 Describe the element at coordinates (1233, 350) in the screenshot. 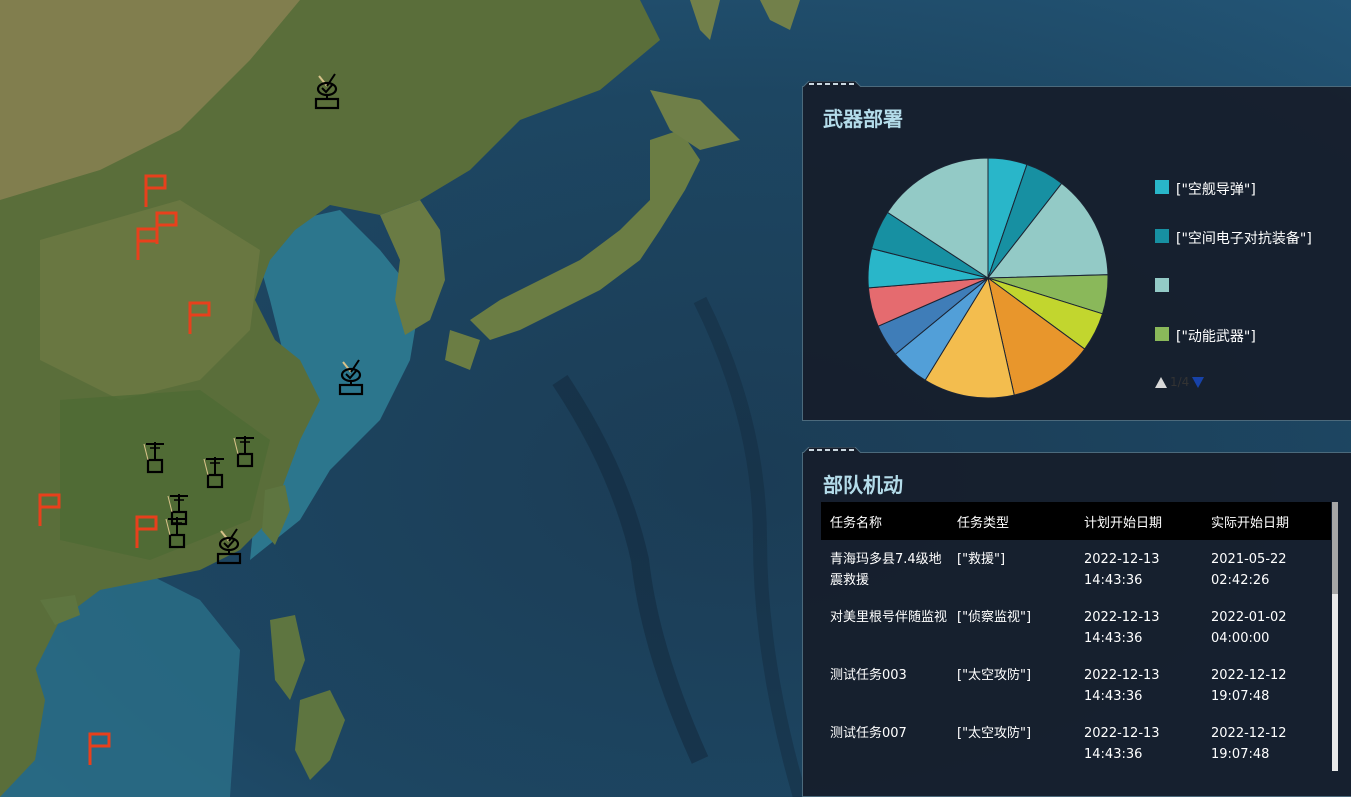

I see `legend-item: ["动能武器"]` at that location.